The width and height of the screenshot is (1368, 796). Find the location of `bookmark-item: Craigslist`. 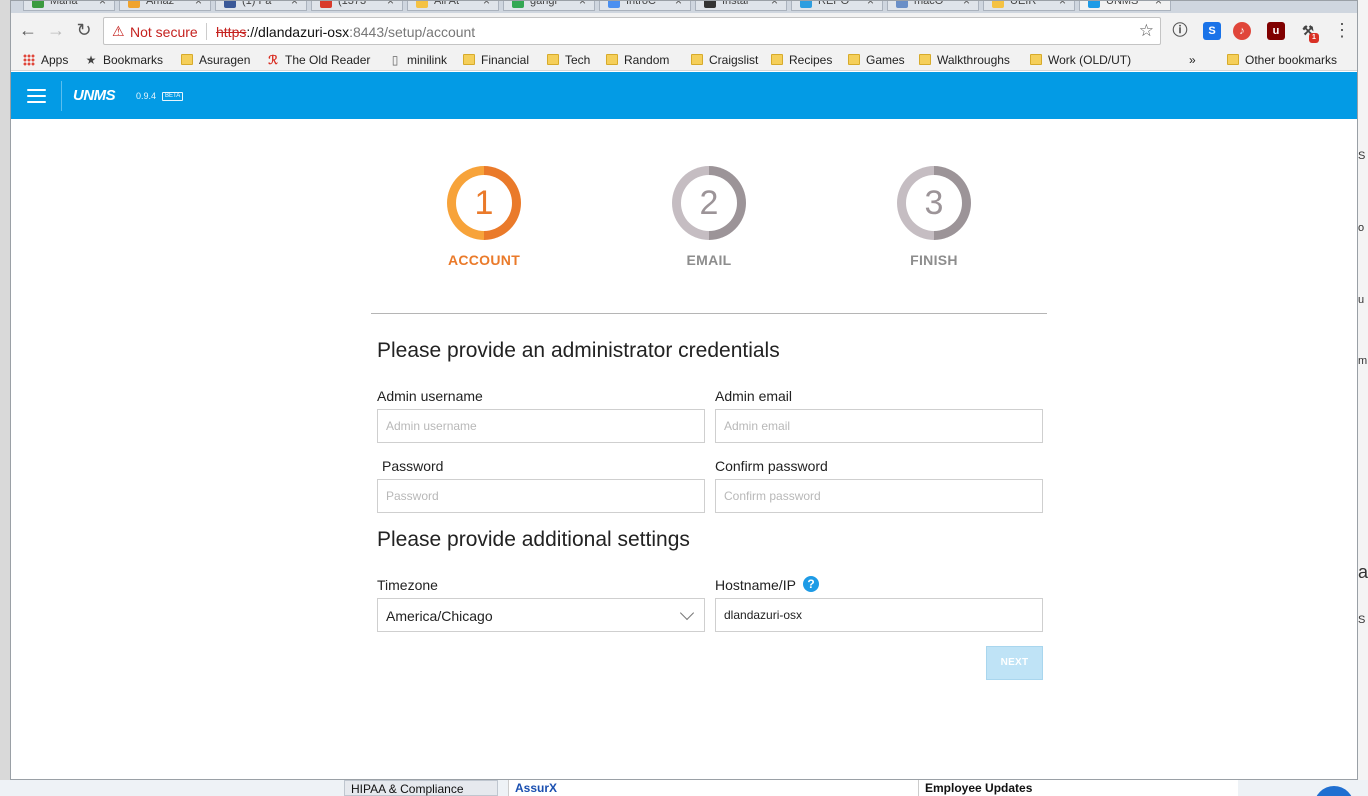

bookmark-item: Craigslist is located at coordinates (724, 60).